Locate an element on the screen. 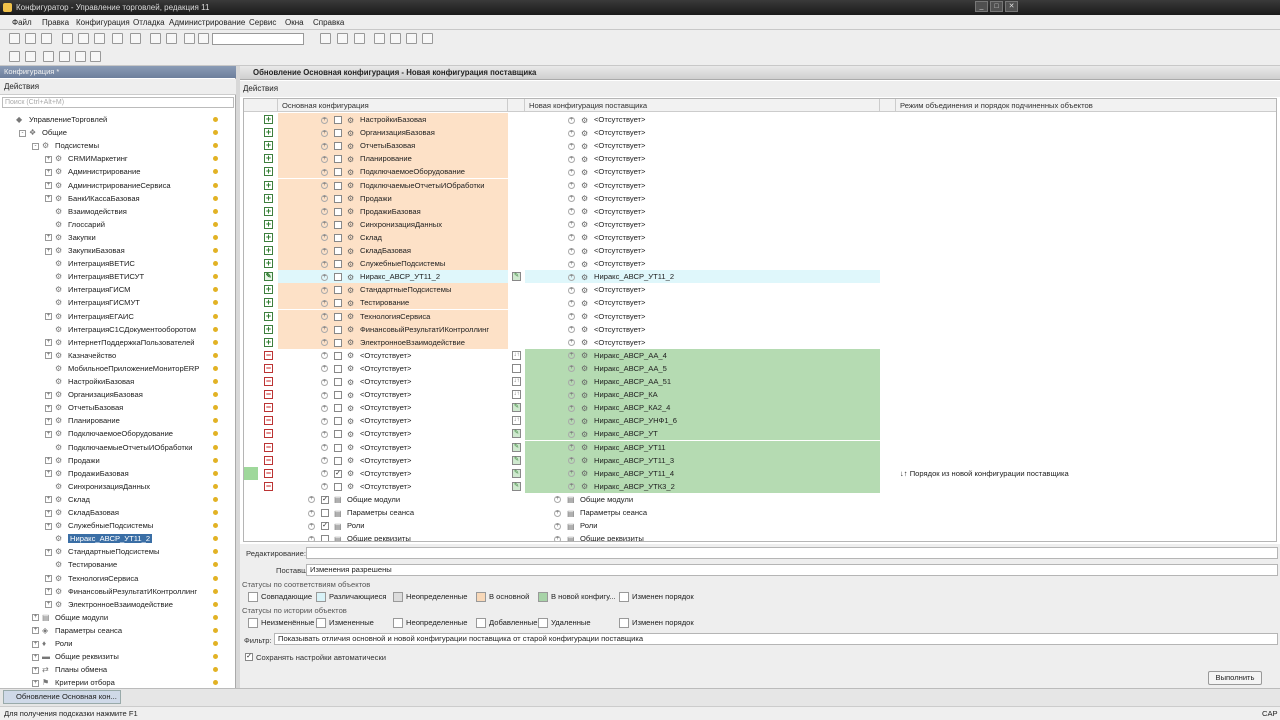  compare-row: + ▤ Параметры сеанса + ▤ Параметры сеанса is located at coordinates (760, 512).